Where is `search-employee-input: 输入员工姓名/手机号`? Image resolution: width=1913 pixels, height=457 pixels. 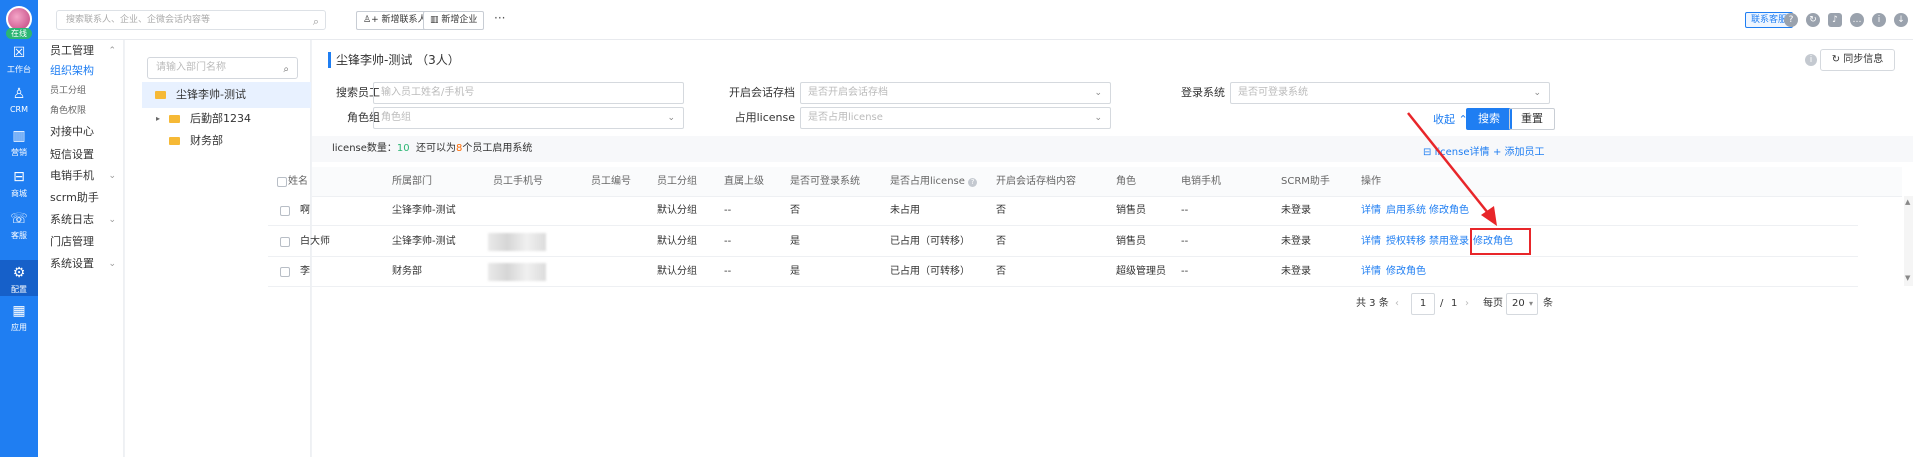 search-employee-input: 输入员工姓名/手机号 is located at coordinates (528, 93).